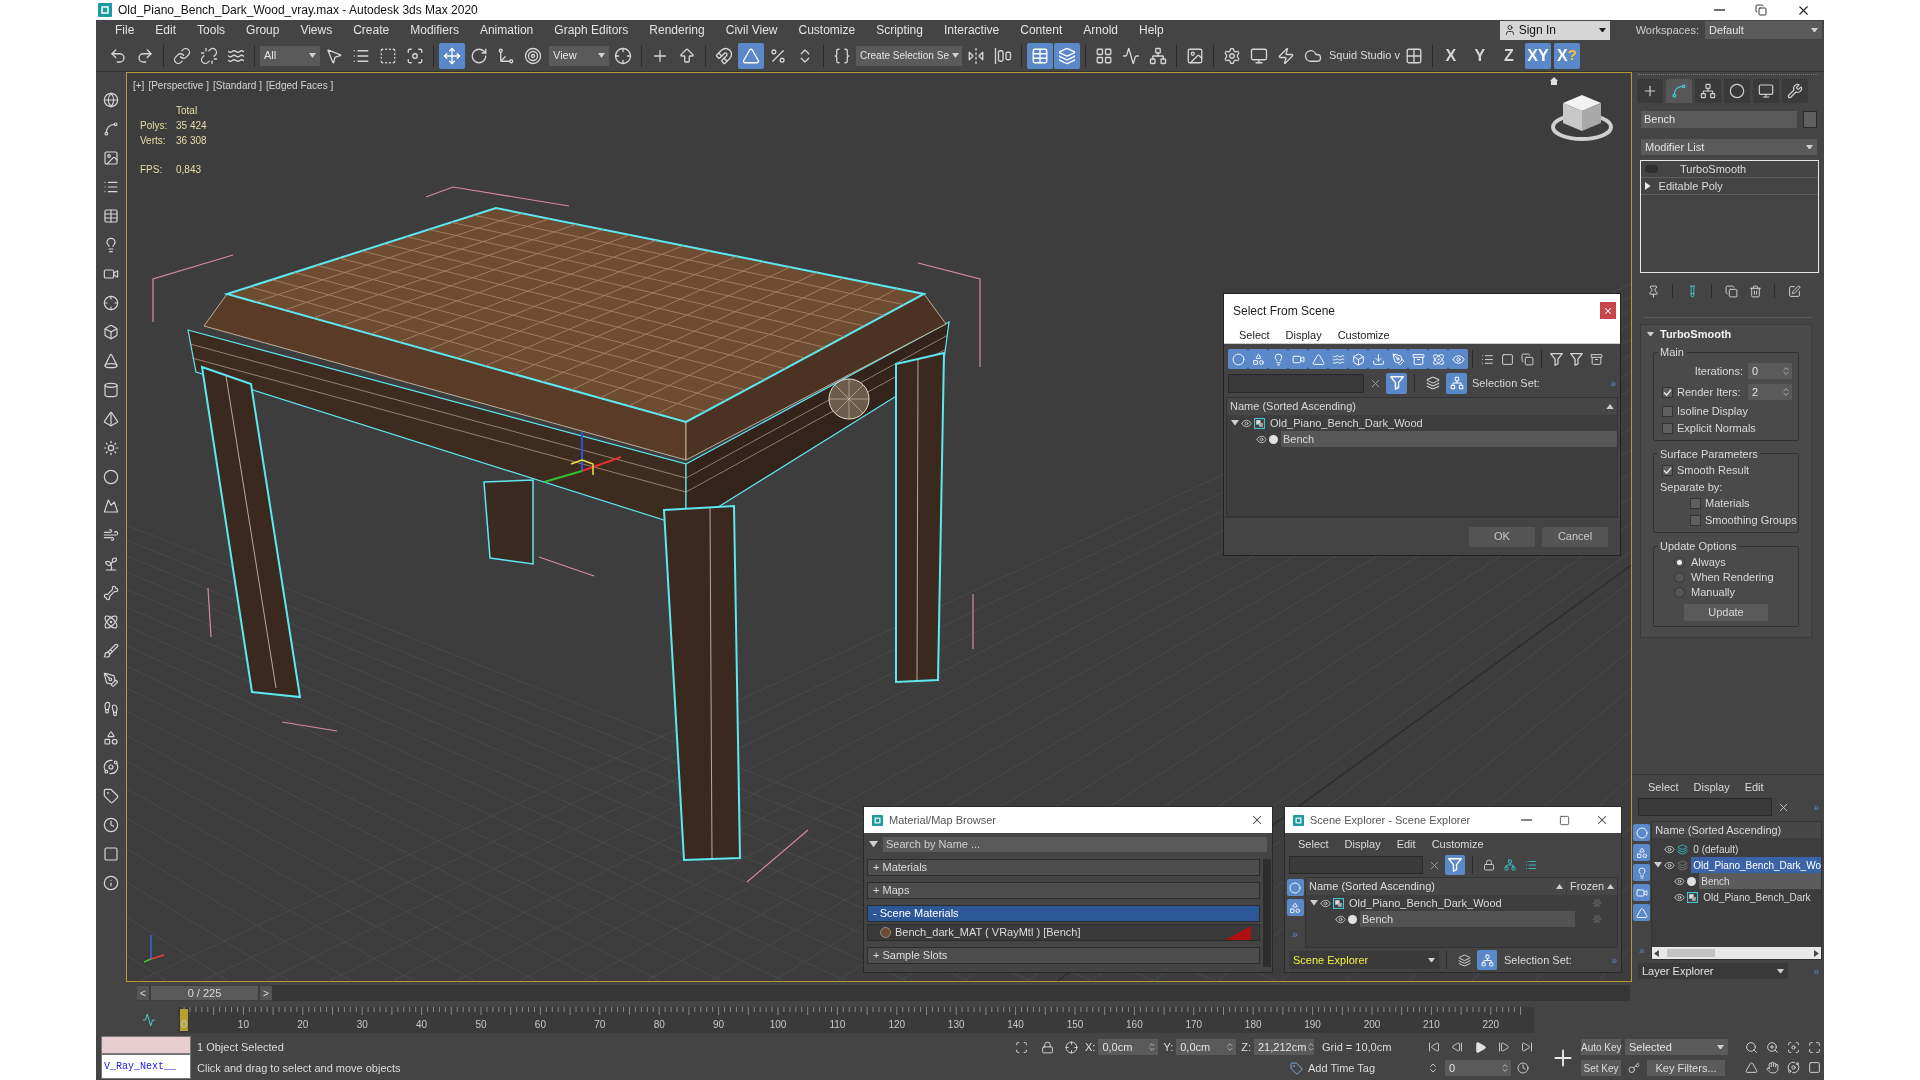  Describe the element at coordinates (971, 30) in the screenshot. I see `menu-item: Interactive` at that location.